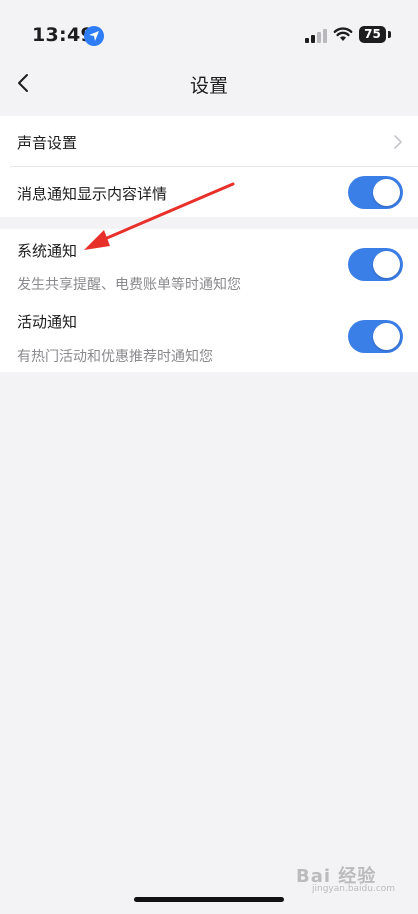  I want to click on activity-notice-description: 有热门活动和优惠推荐时通知您, so click(115, 357).